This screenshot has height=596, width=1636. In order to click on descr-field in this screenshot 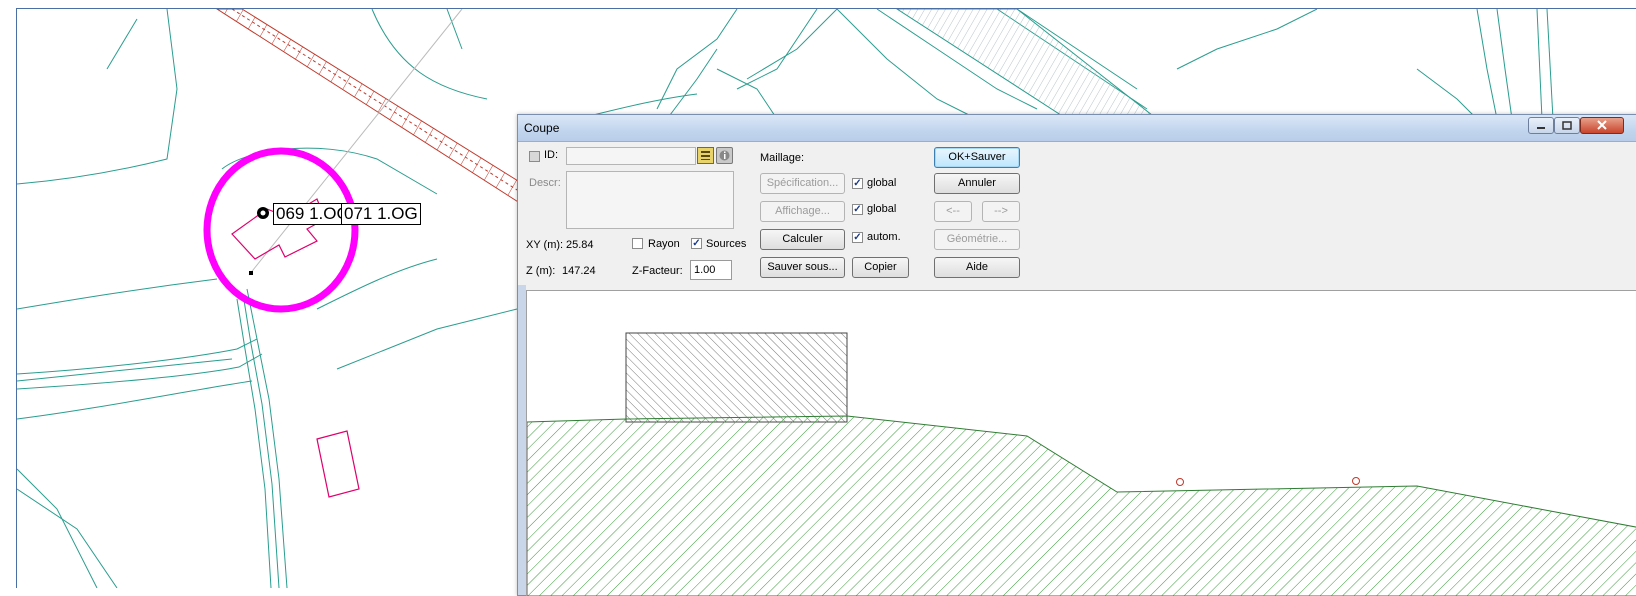, I will do `click(650, 200)`.